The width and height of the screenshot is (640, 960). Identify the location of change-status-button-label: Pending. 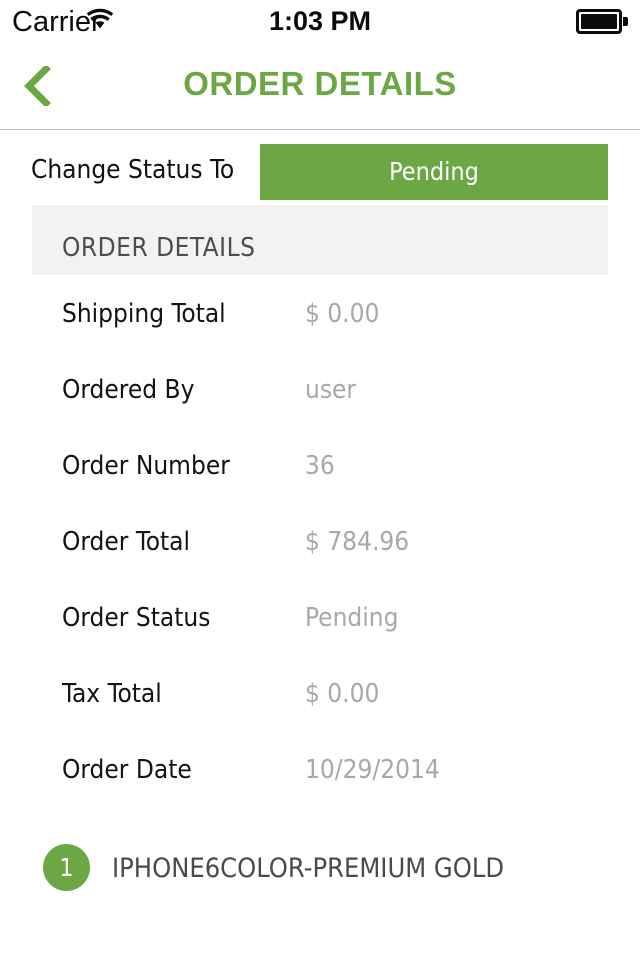
(434, 171).